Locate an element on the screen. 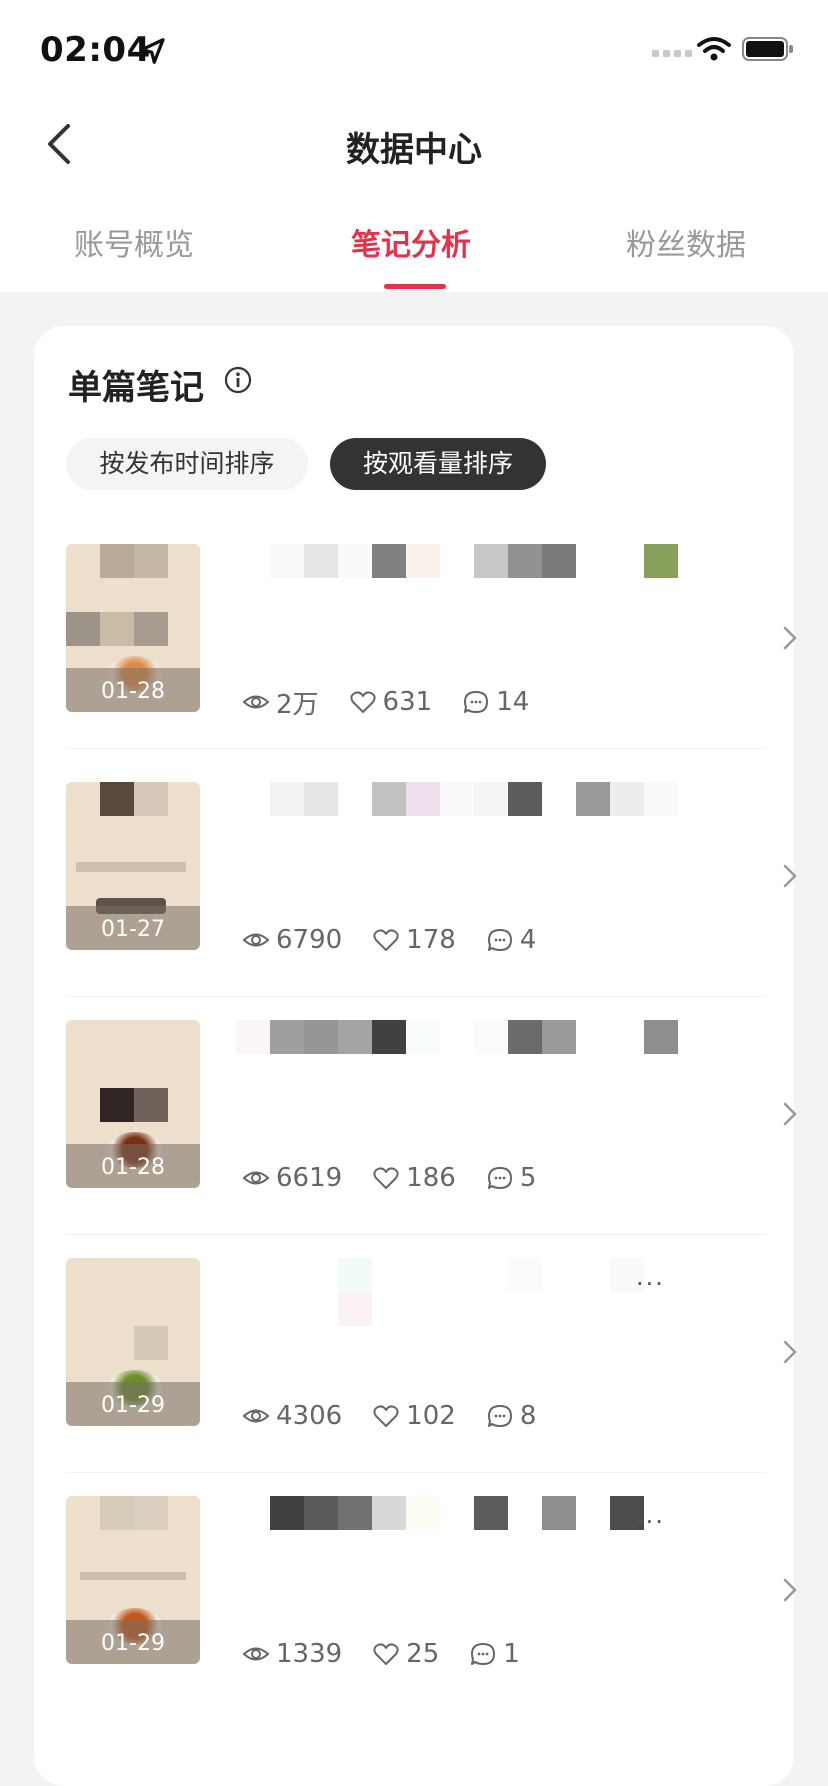 This screenshot has width=828, height=1786. comment-count: 1 is located at coordinates (511, 1654).